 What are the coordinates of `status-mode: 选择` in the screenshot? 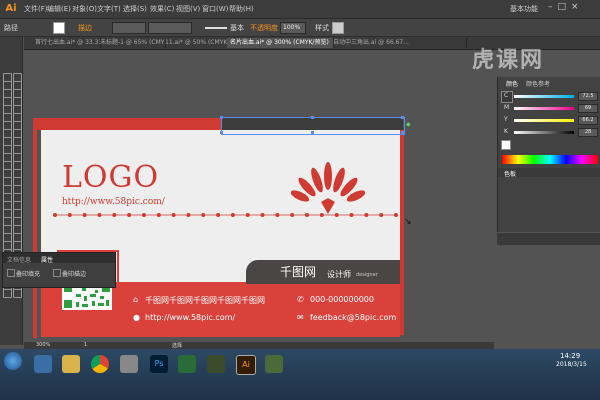 It's located at (177, 346).